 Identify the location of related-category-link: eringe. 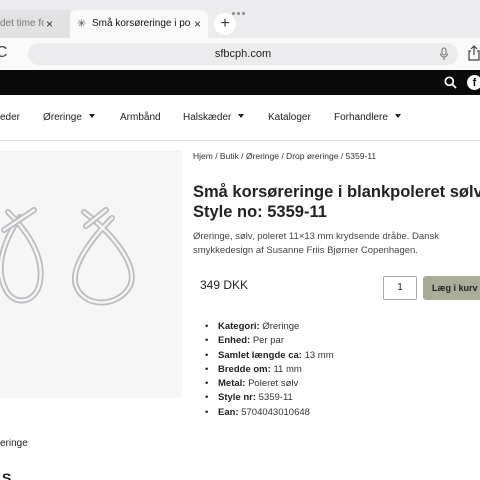
(14, 443).